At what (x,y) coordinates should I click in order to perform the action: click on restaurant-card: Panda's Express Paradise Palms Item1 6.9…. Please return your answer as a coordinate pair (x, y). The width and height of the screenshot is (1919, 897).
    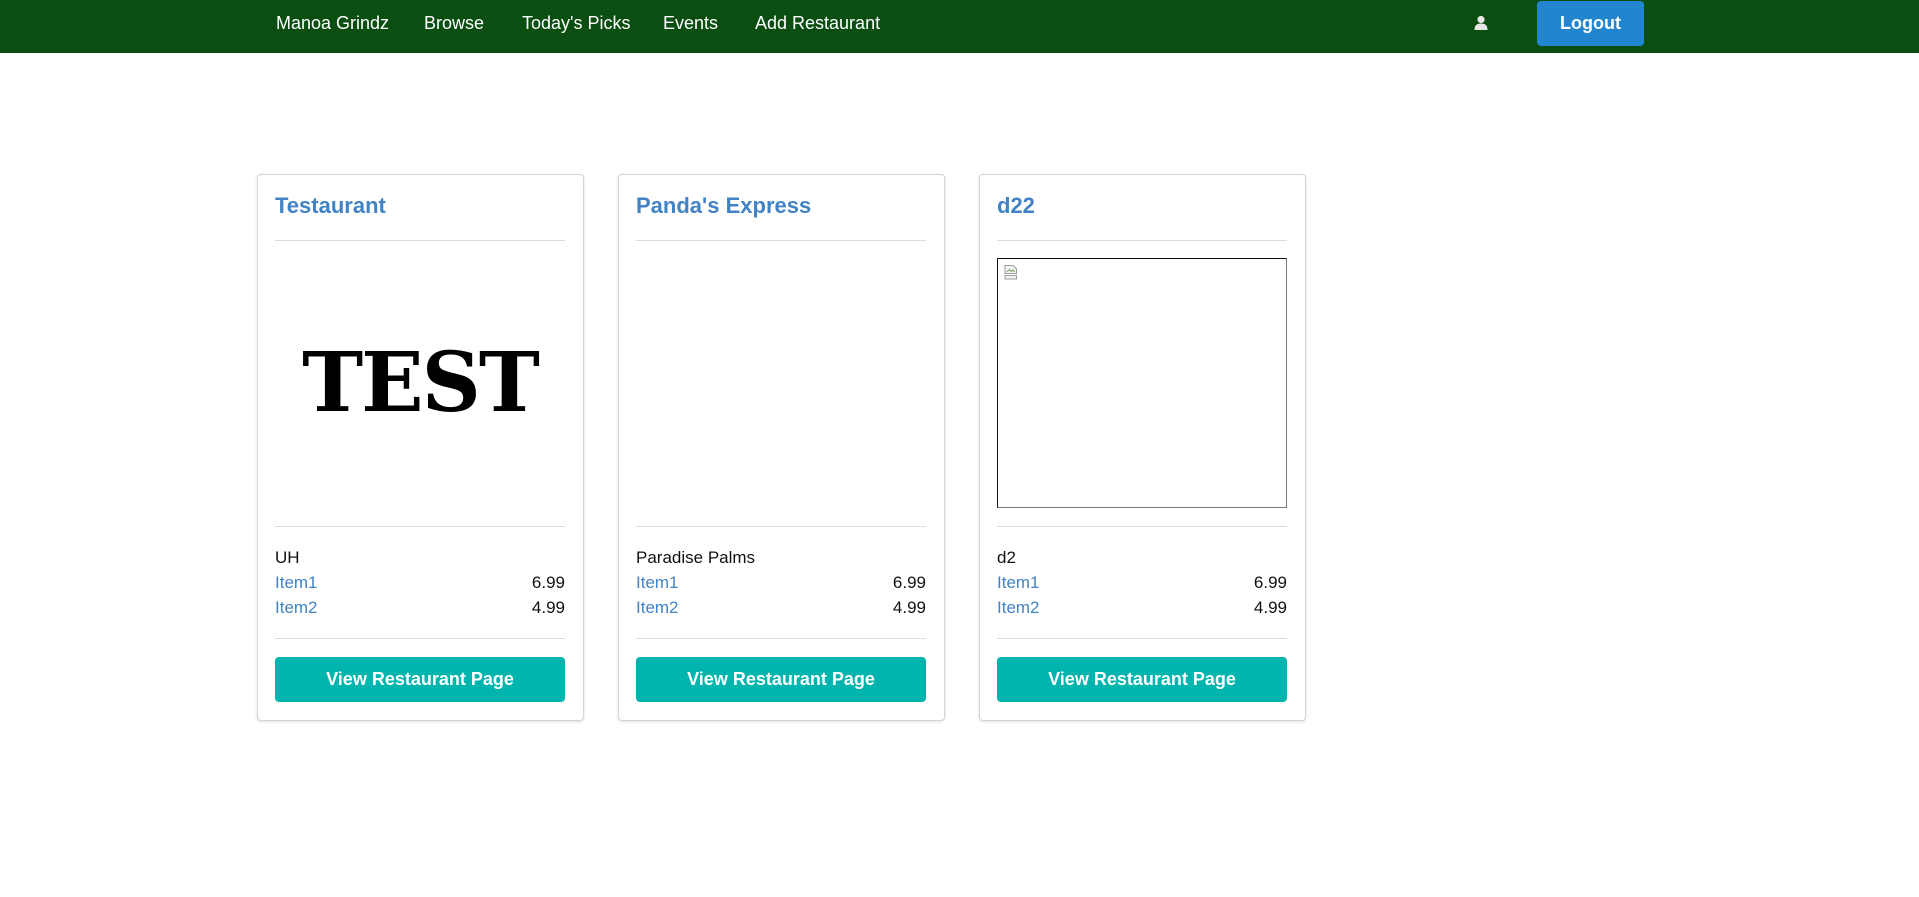
    Looking at the image, I should click on (781, 447).